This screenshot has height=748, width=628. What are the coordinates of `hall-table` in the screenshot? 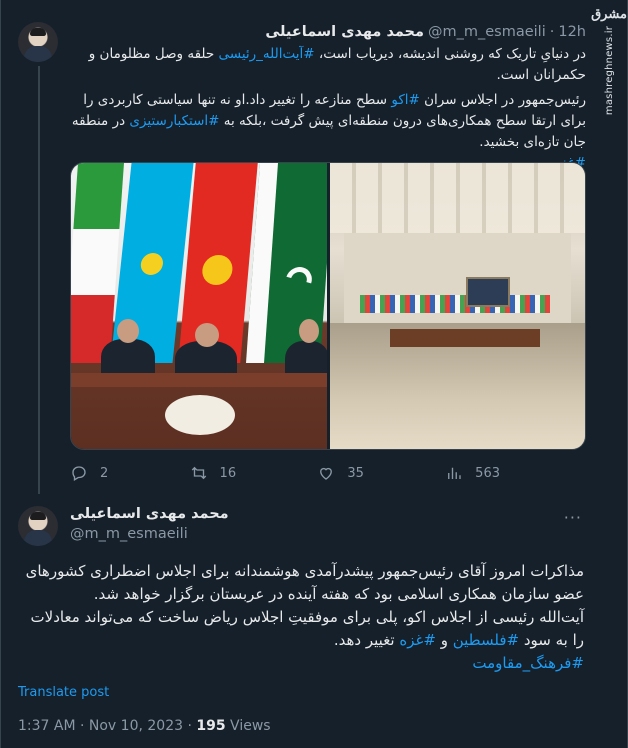 It's located at (465, 338).